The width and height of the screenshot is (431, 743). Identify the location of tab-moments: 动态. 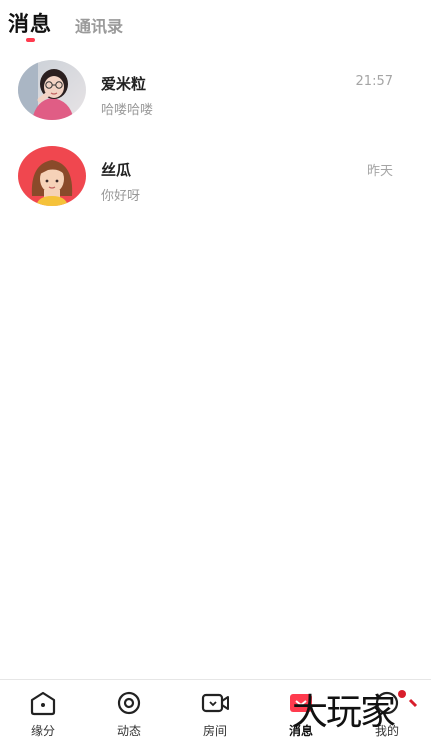
(129, 711).